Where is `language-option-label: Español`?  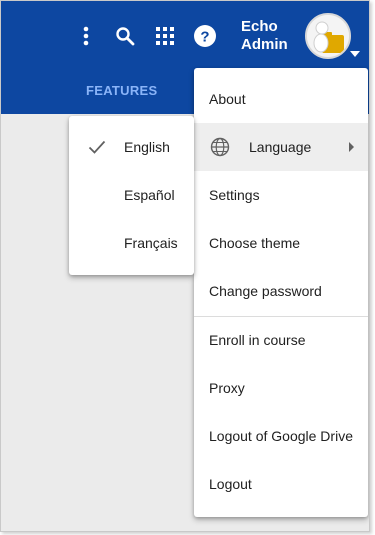
language-option-label: Español is located at coordinates (149, 195).